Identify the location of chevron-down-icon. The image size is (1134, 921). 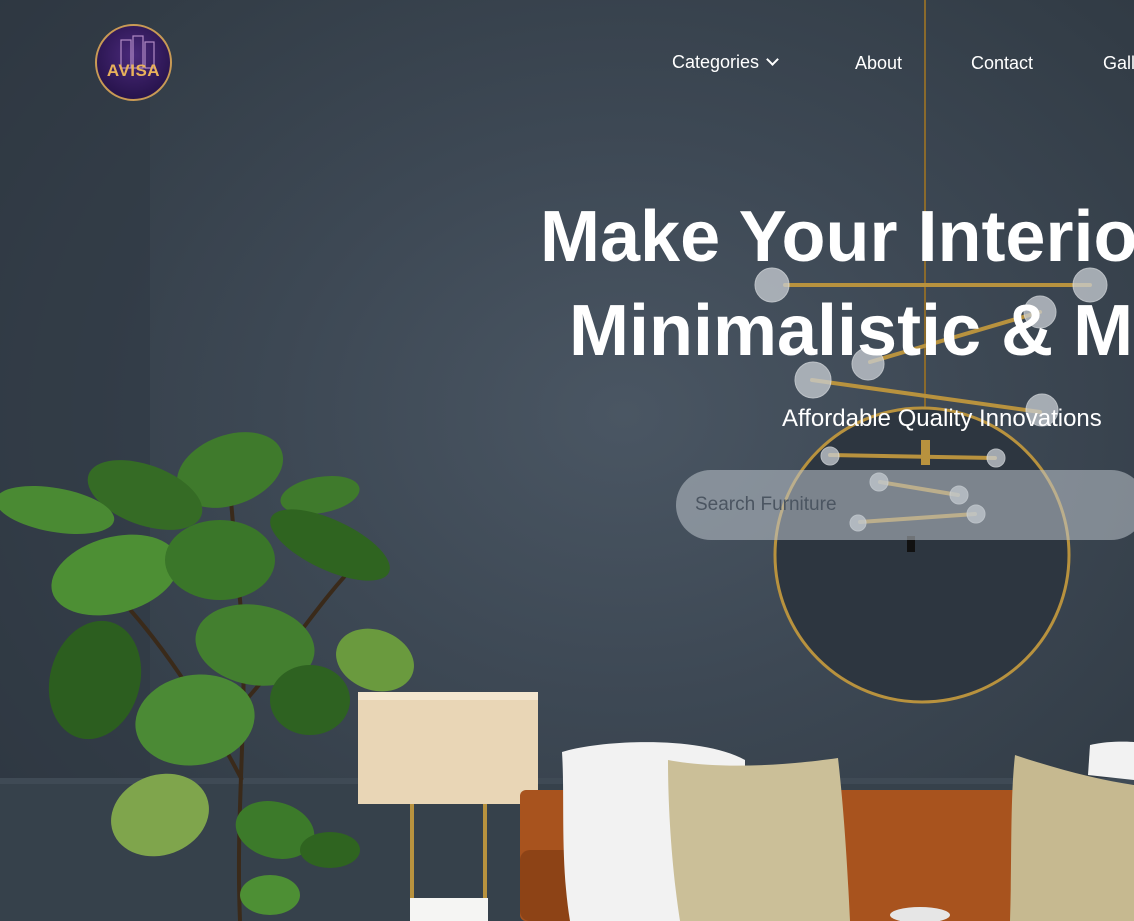
(772, 59).